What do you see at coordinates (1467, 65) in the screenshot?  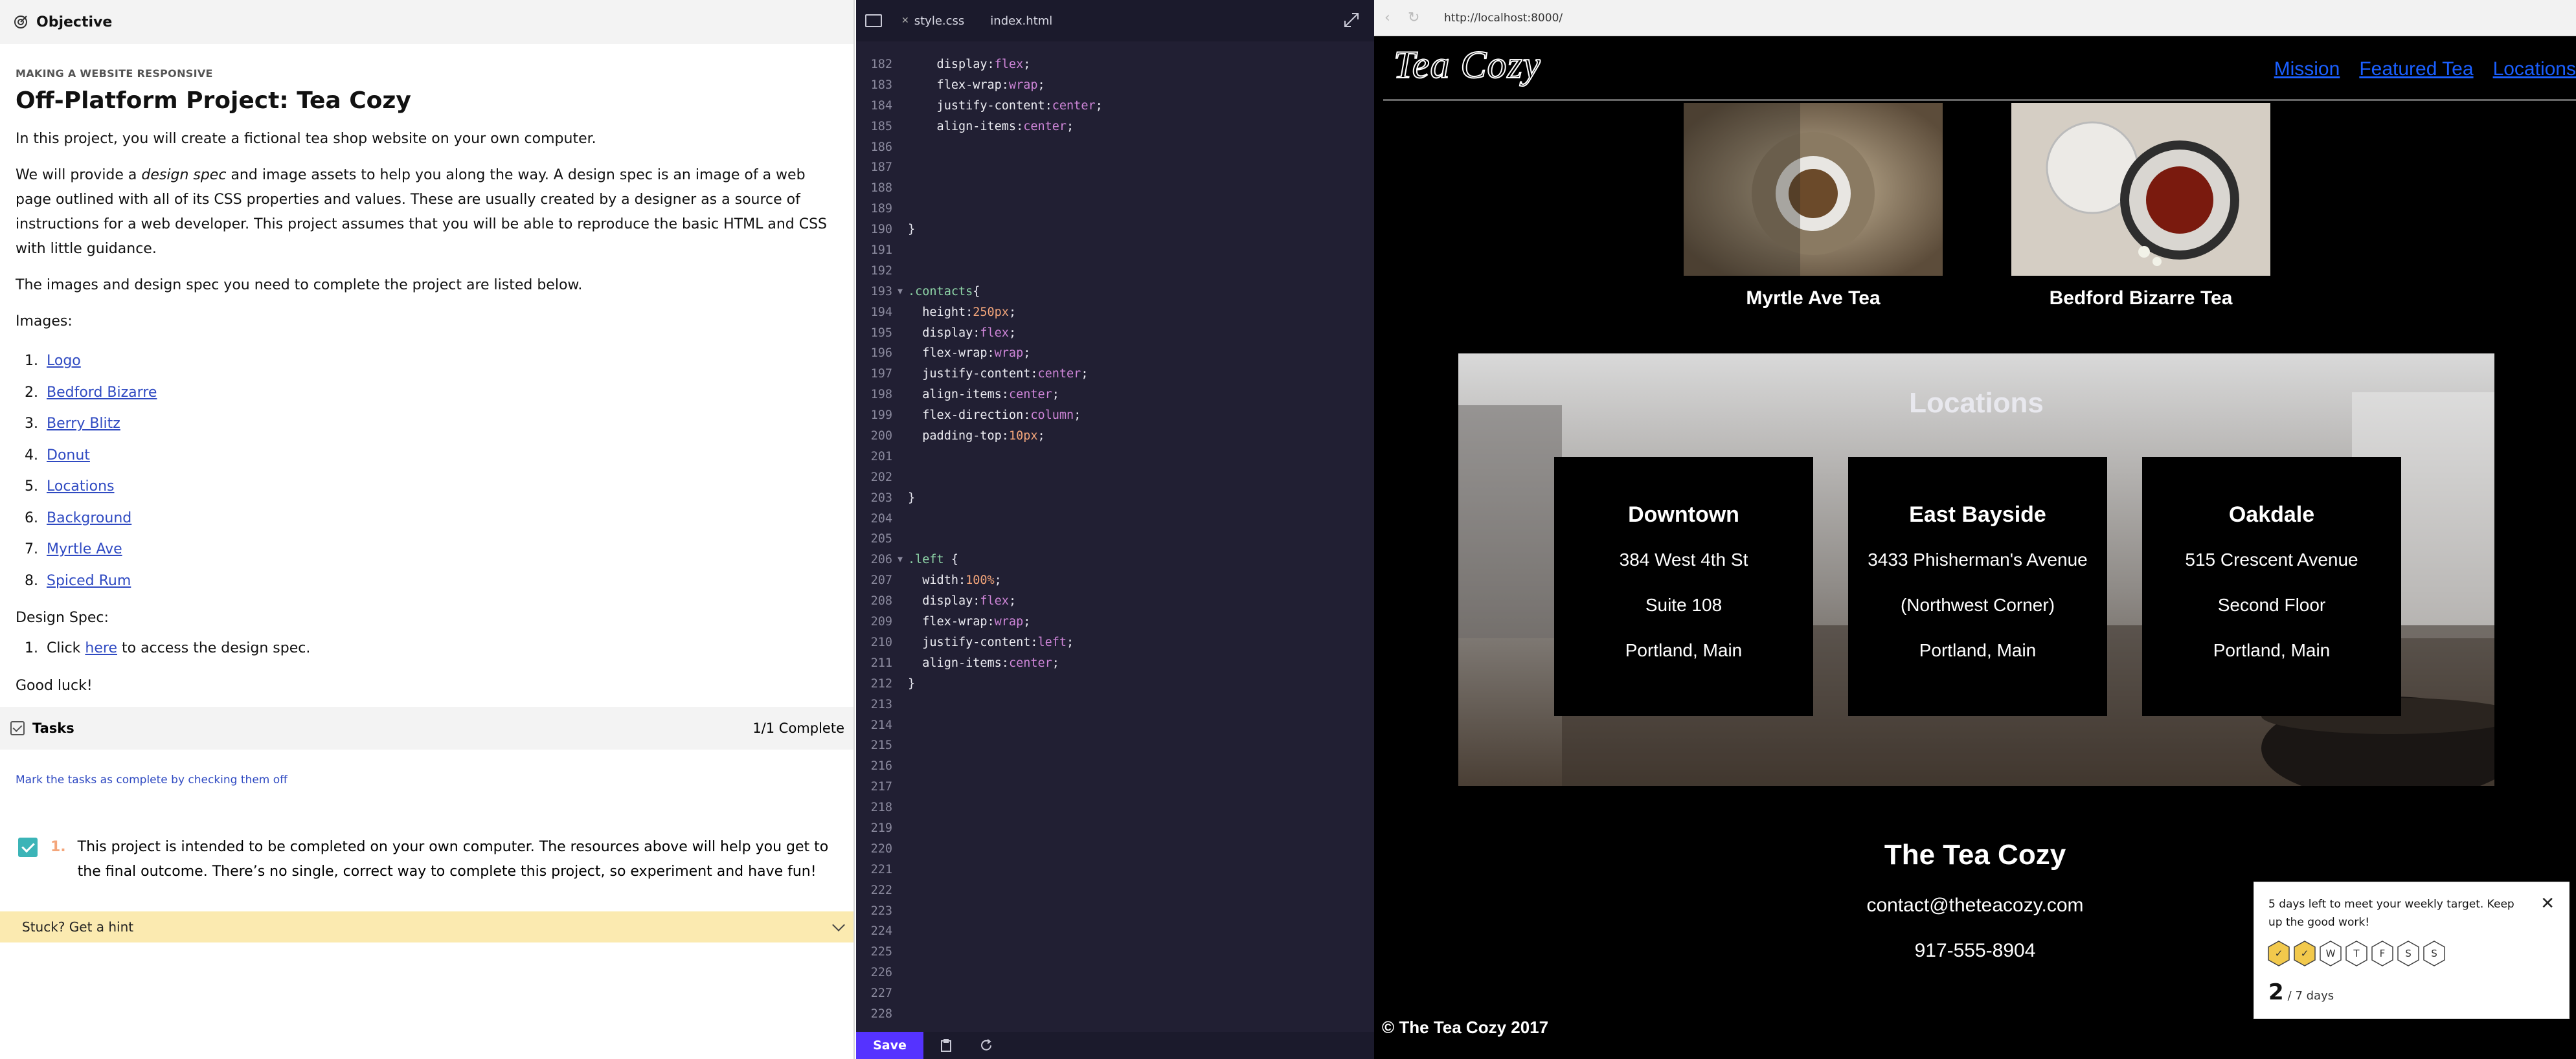 I see `site-logo: Tea Cozy` at bounding box center [1467, 65].